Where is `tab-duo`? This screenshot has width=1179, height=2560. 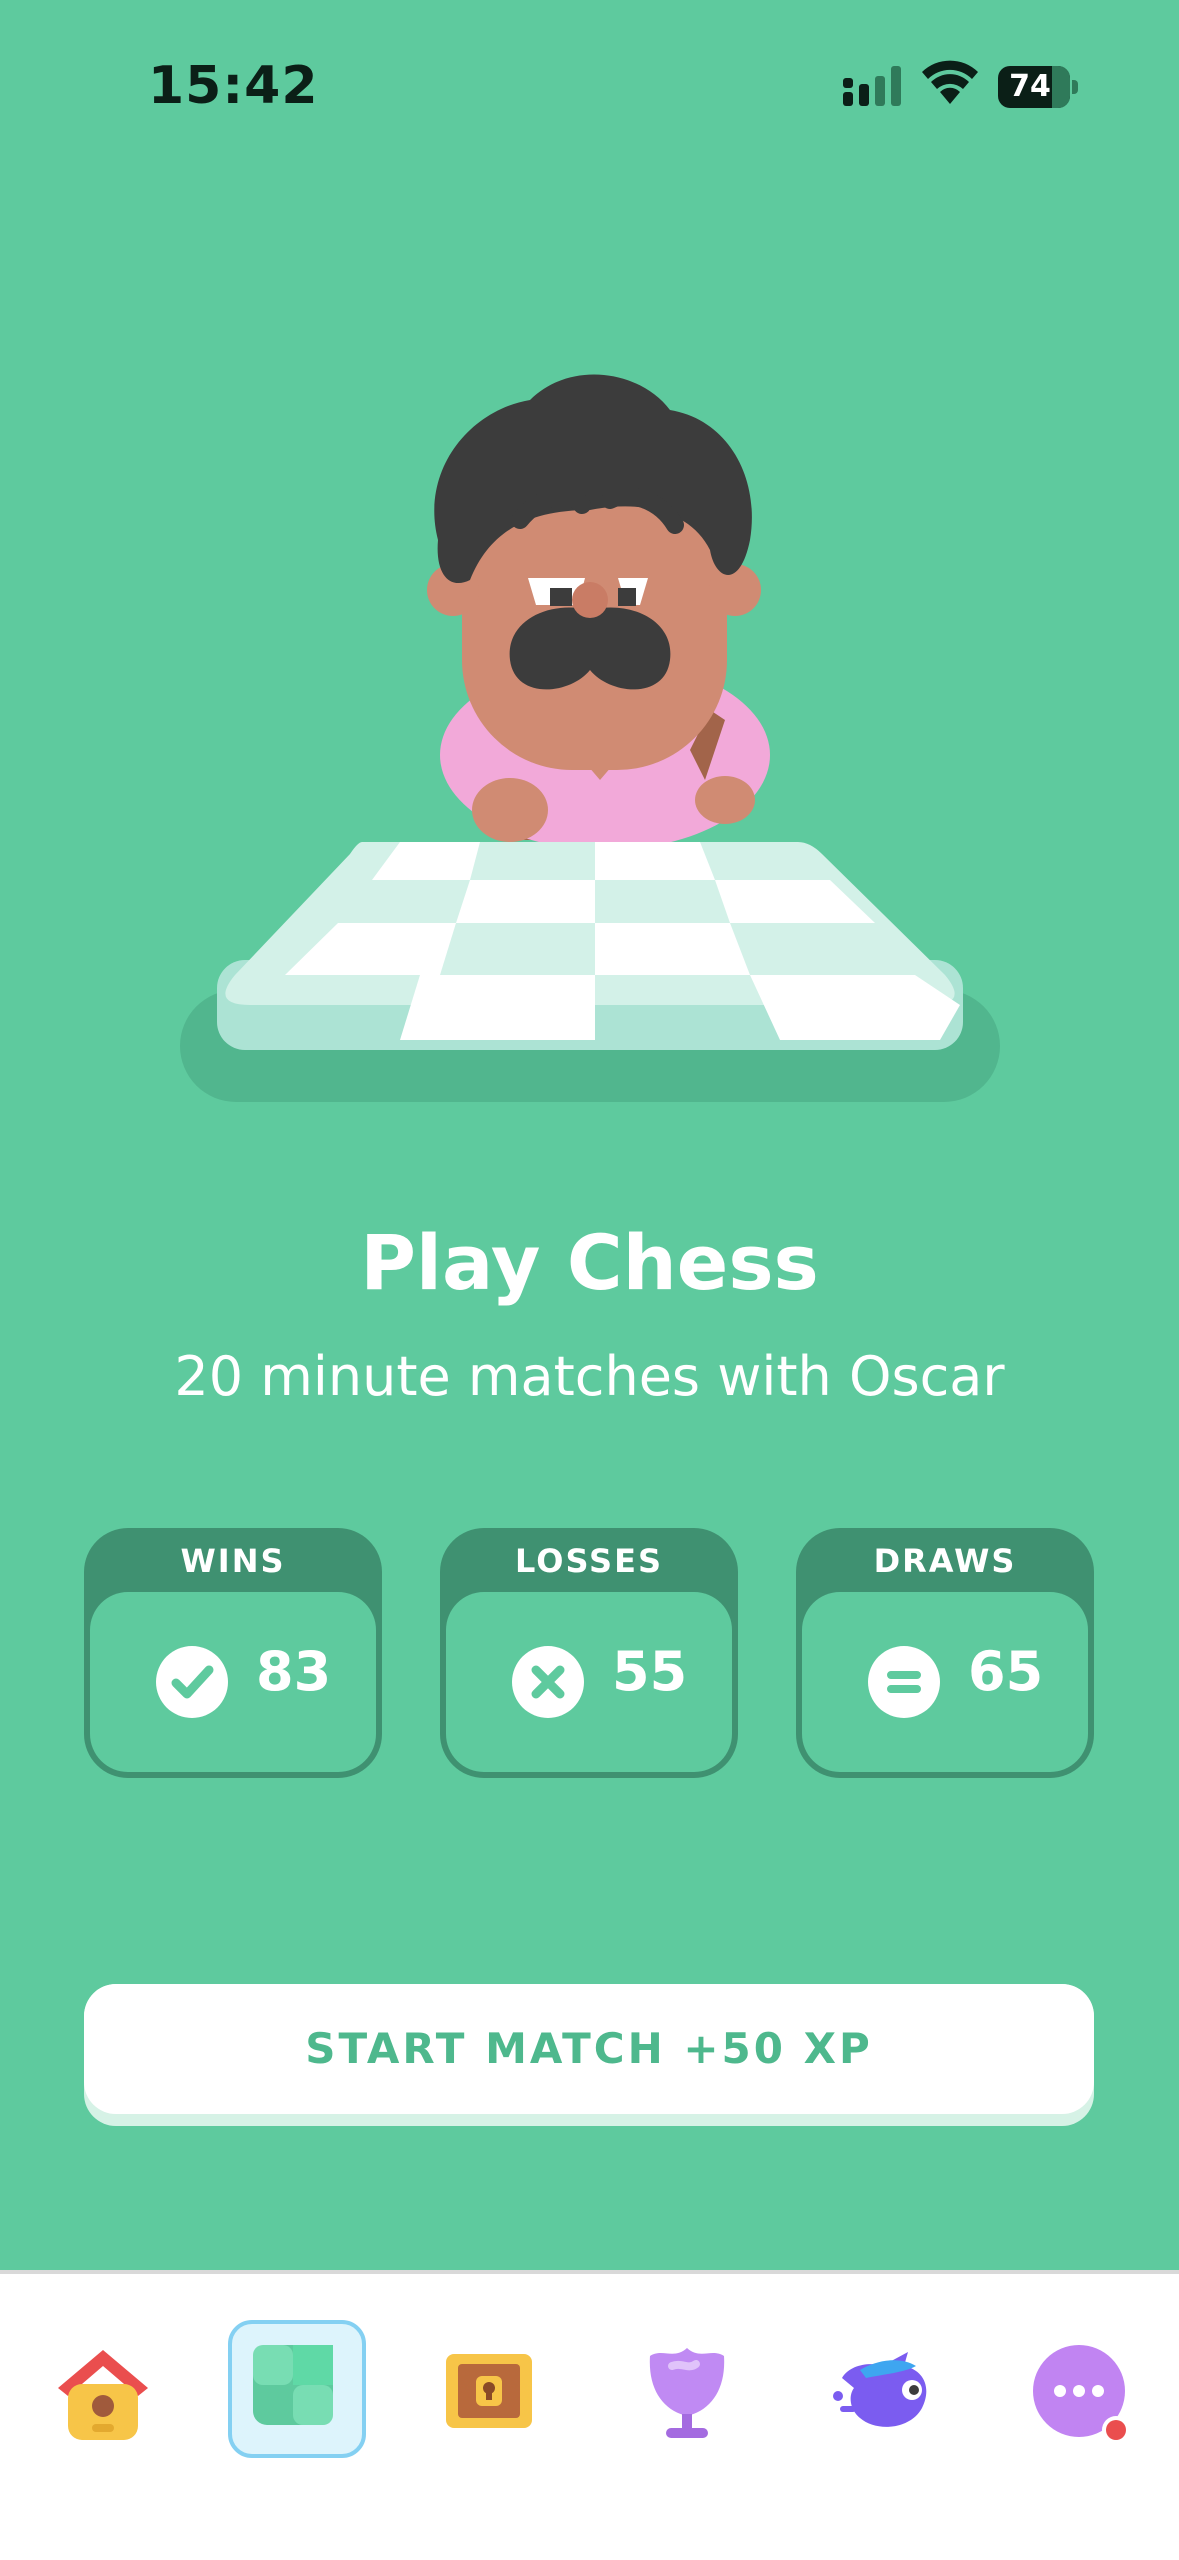 tab-duo is located at coordinates (885, 2391).